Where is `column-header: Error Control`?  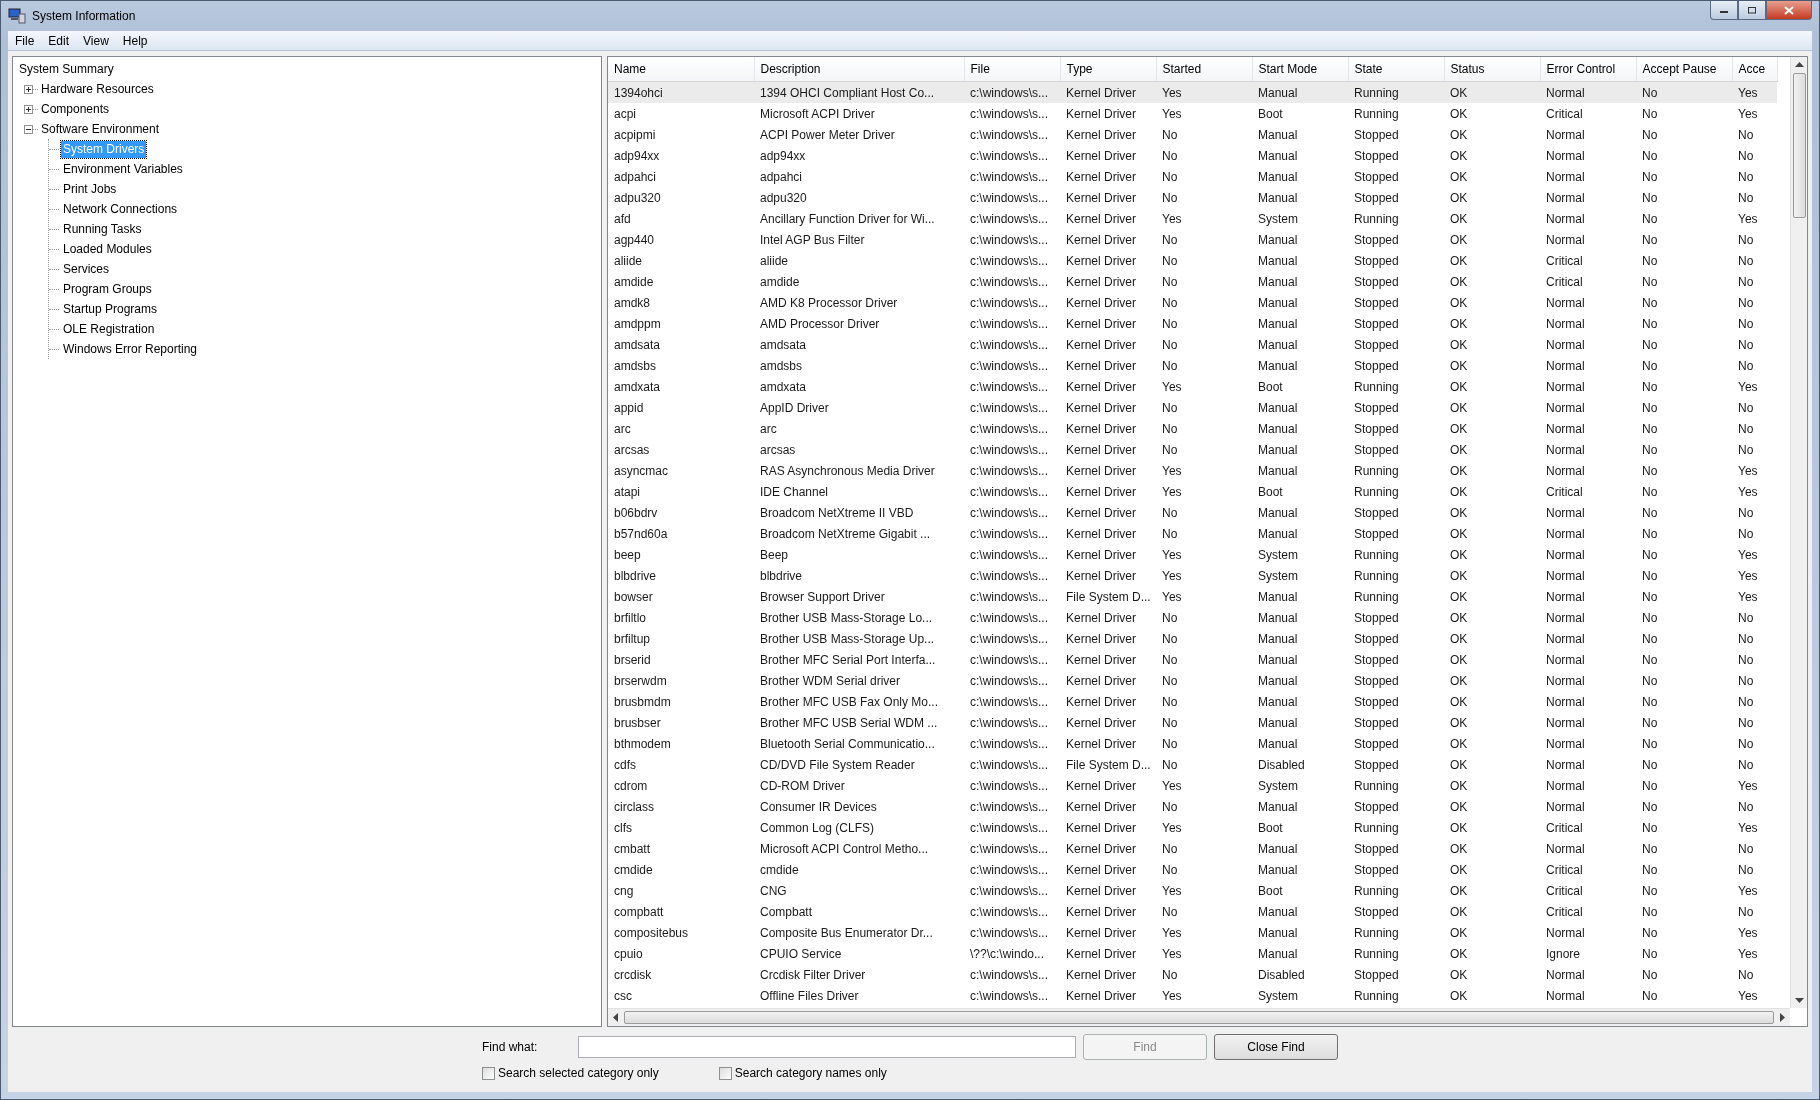 column-header: Error Control is located at coordinates (1588, 69).